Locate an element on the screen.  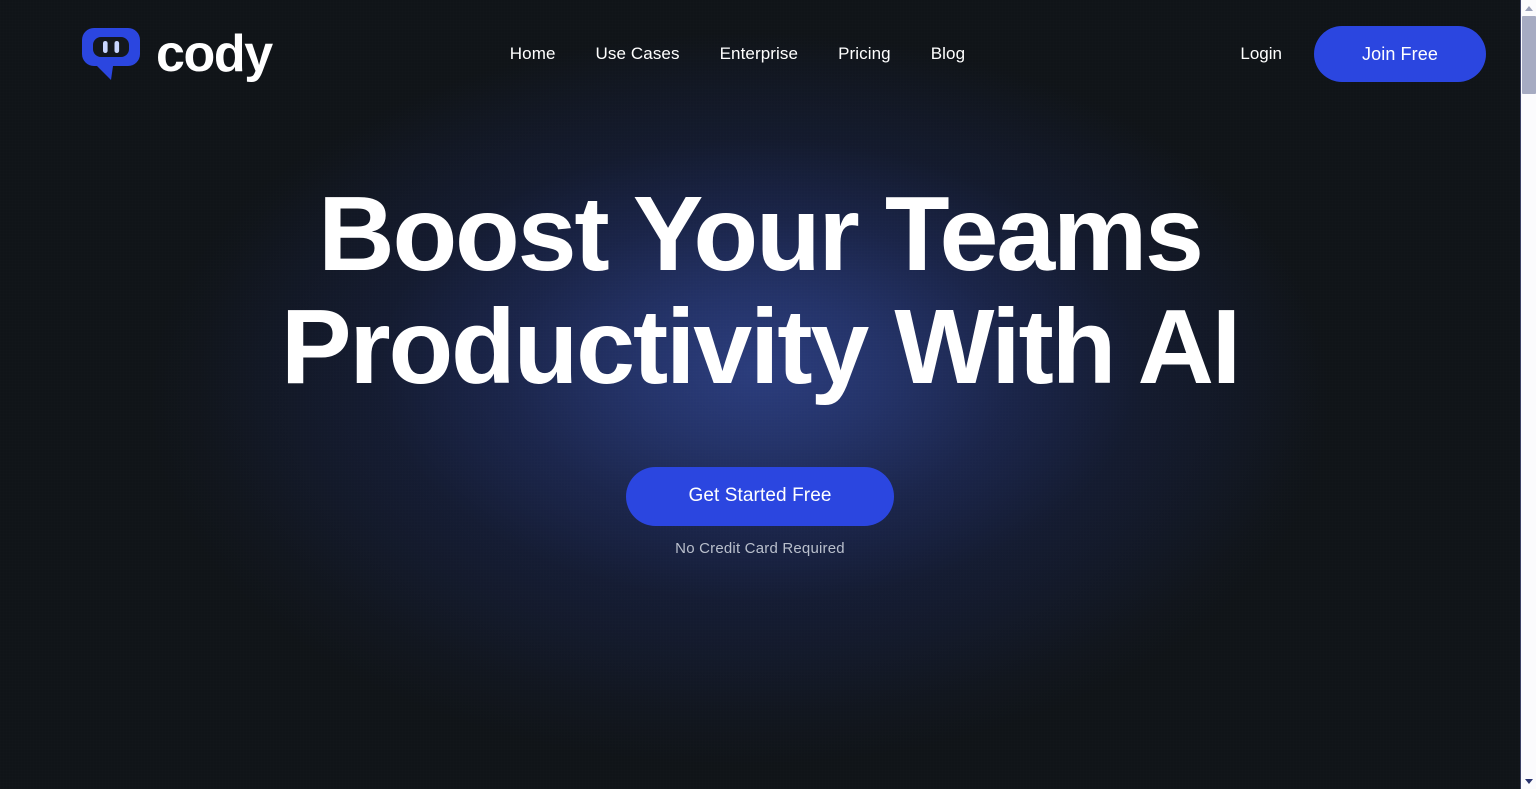
scrollbar-up-button is located at coordinates (1528, 8).